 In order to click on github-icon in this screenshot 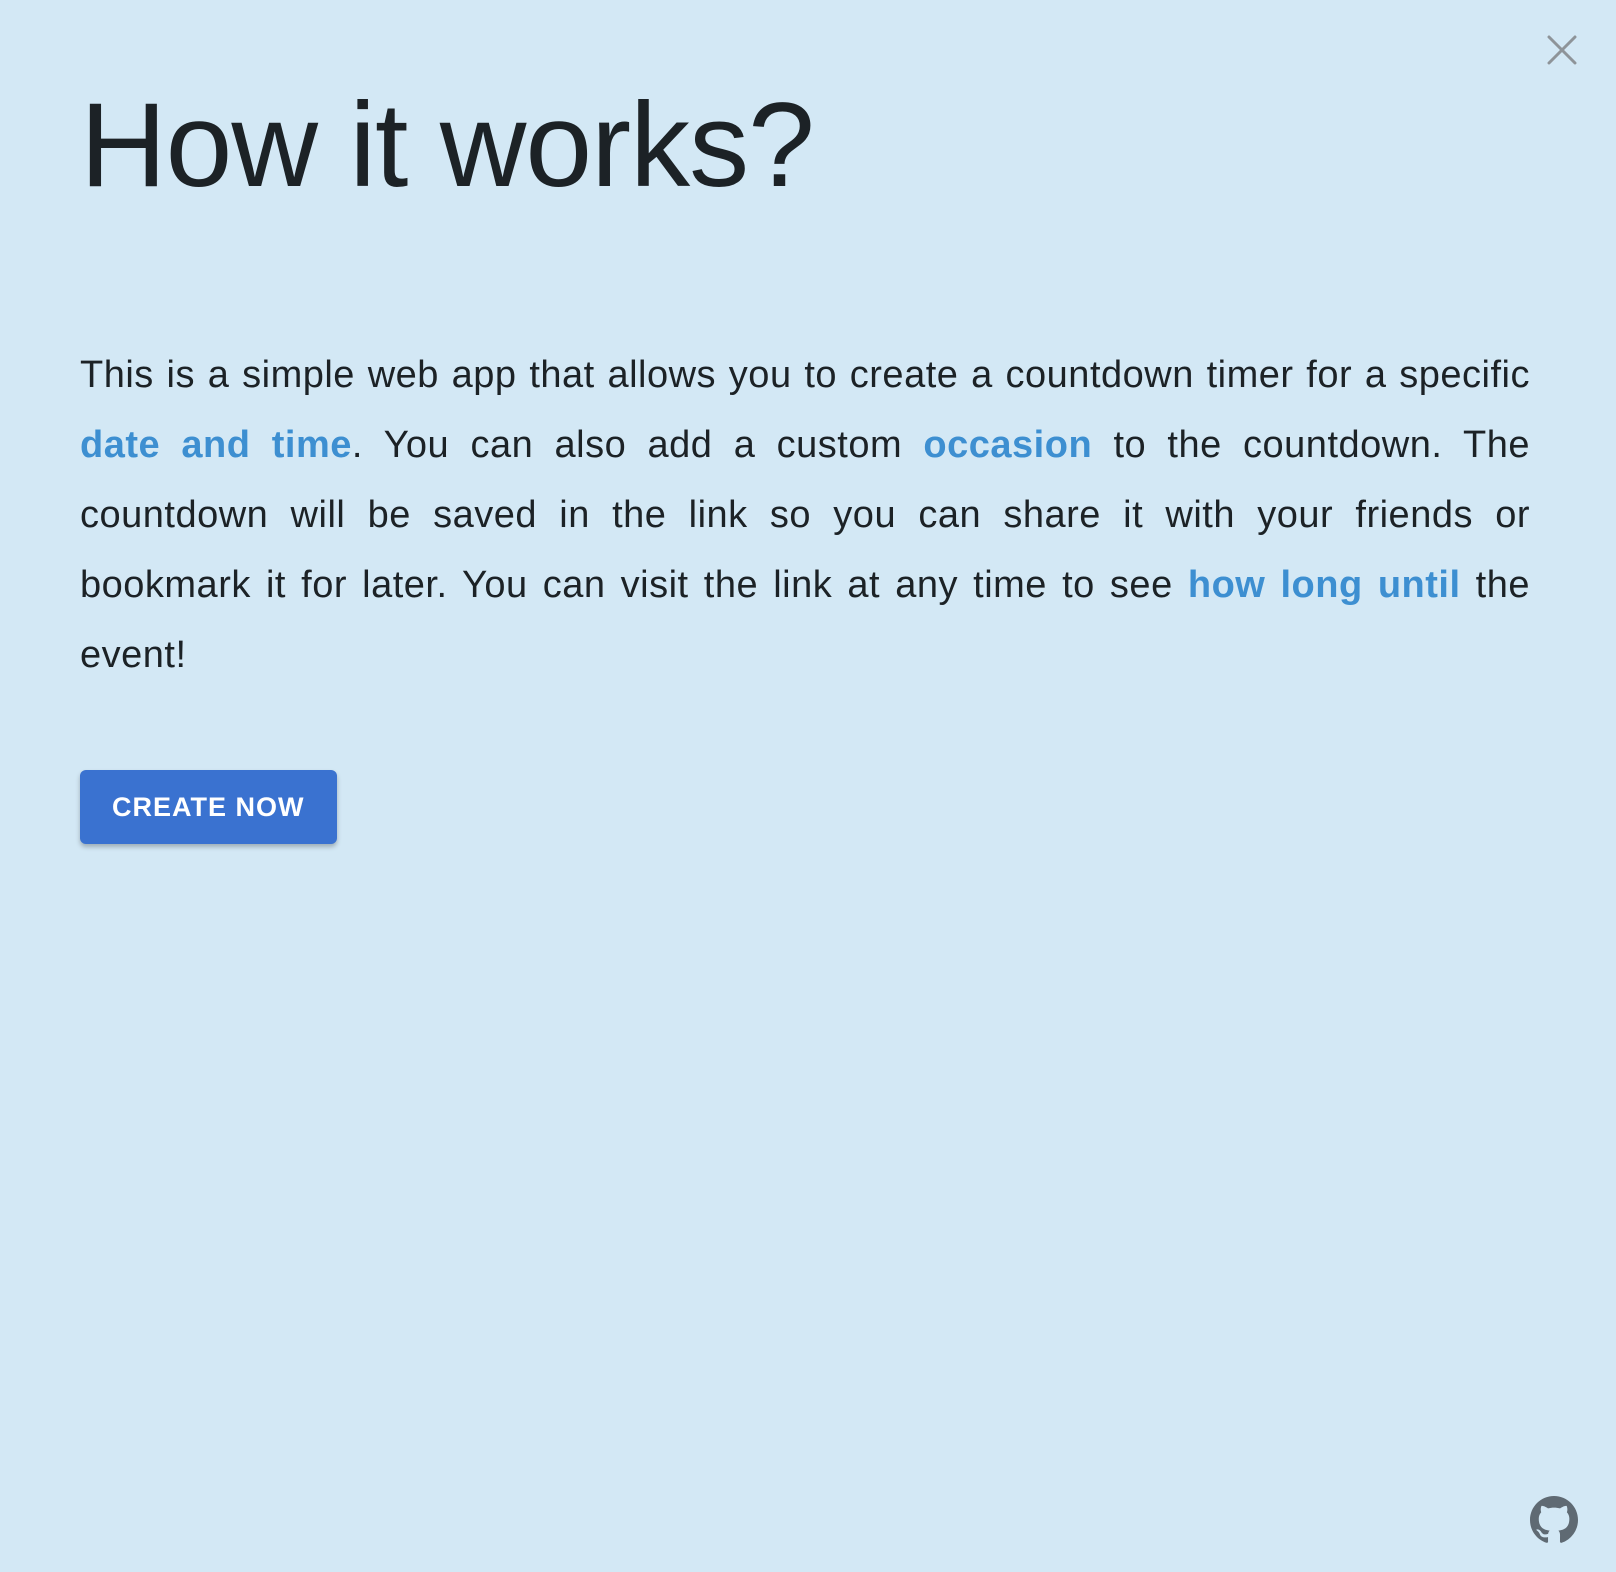, I will do `click(1554, 1519)`.